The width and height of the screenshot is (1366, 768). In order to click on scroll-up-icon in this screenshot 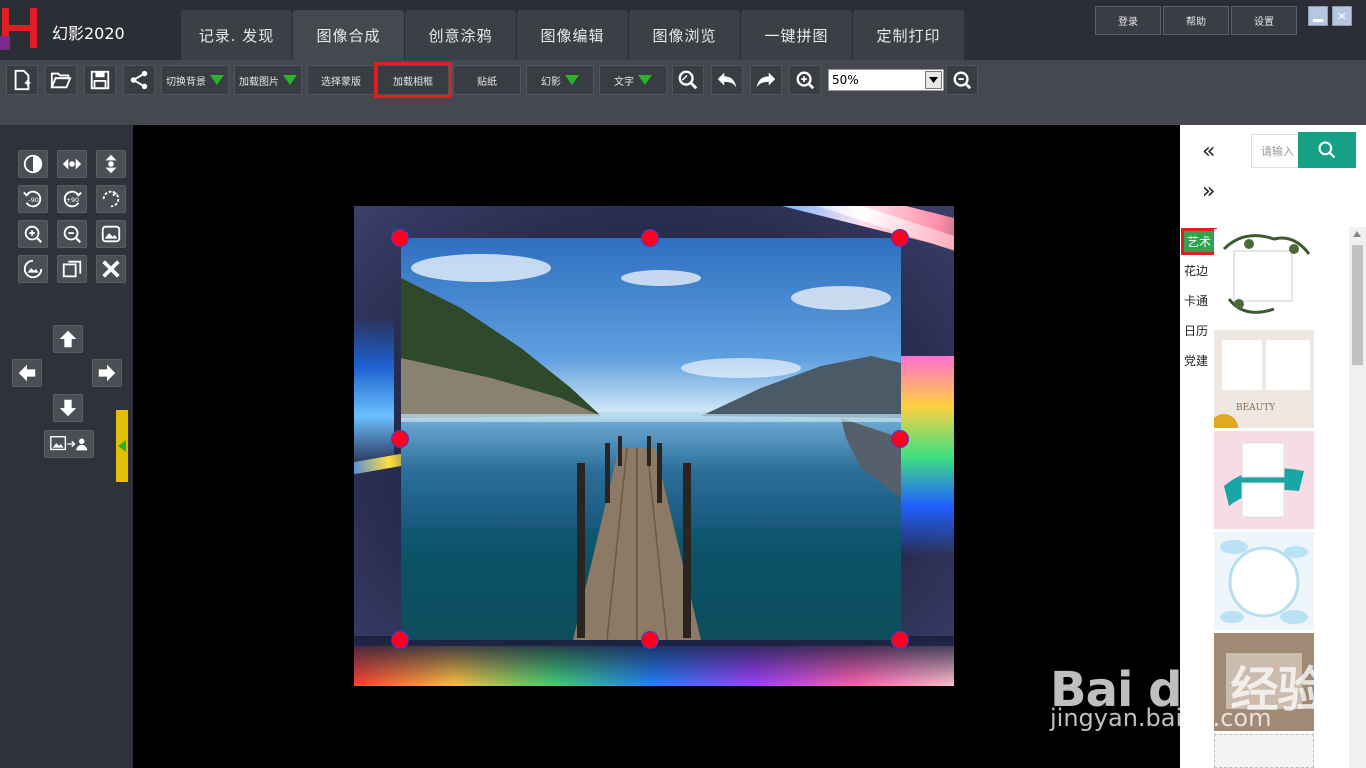, I will do `click(1357, 234)`.